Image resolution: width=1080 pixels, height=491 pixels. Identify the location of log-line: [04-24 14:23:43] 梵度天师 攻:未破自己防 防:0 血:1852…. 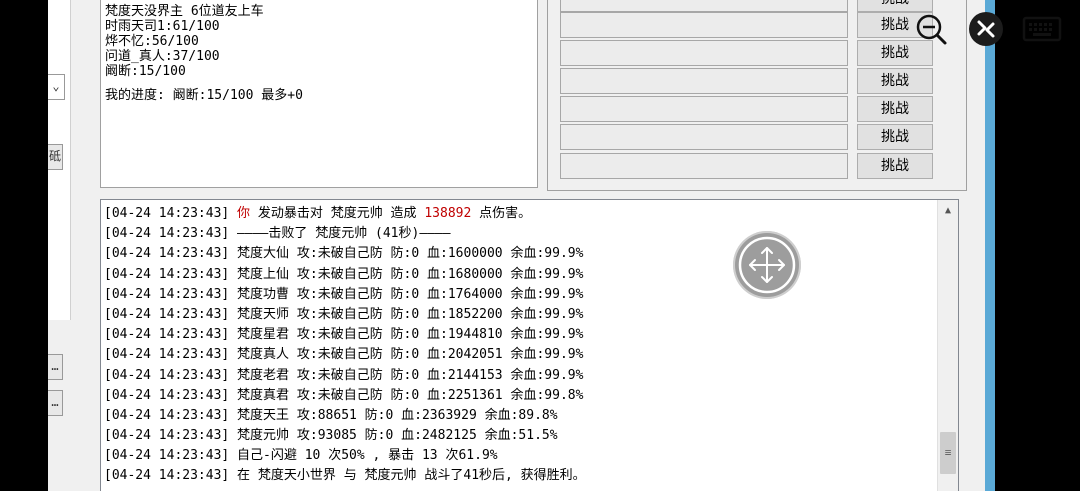
(517, 315).